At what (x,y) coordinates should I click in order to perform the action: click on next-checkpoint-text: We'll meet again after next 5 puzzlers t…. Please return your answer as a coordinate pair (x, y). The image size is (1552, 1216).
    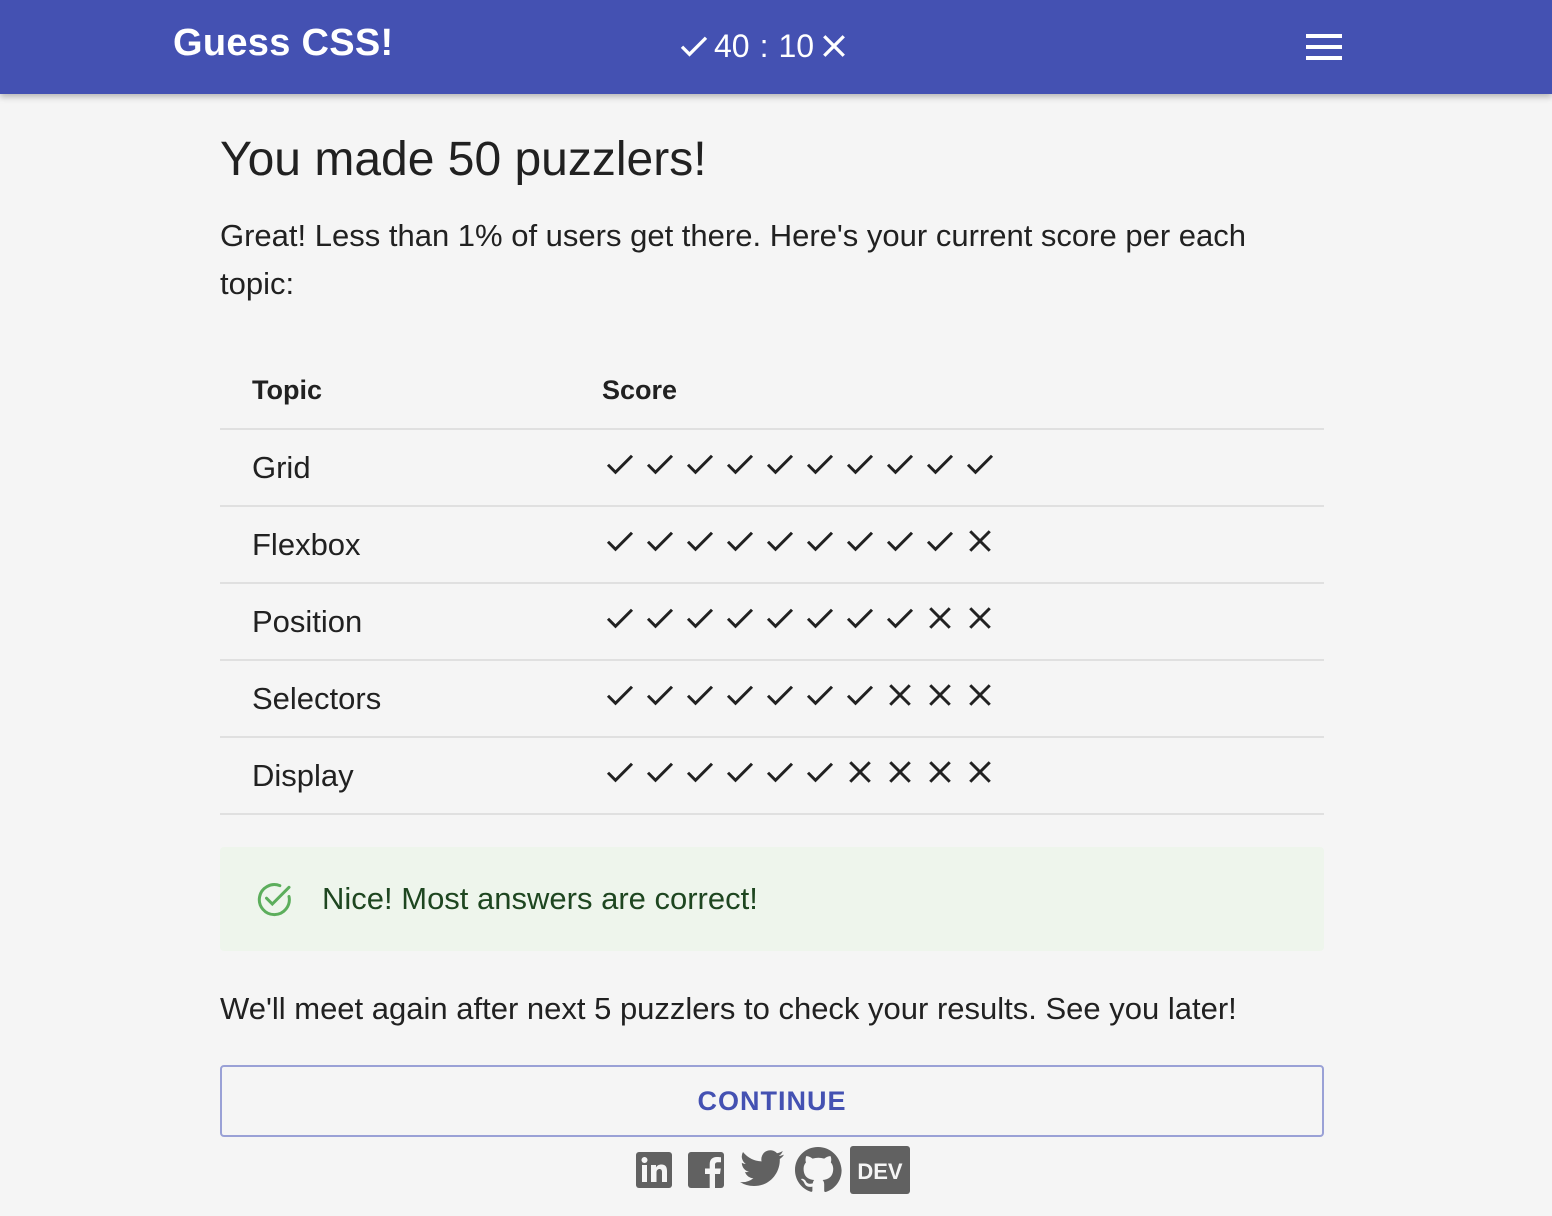
    Looking at the image, I should click on (728, 1008).